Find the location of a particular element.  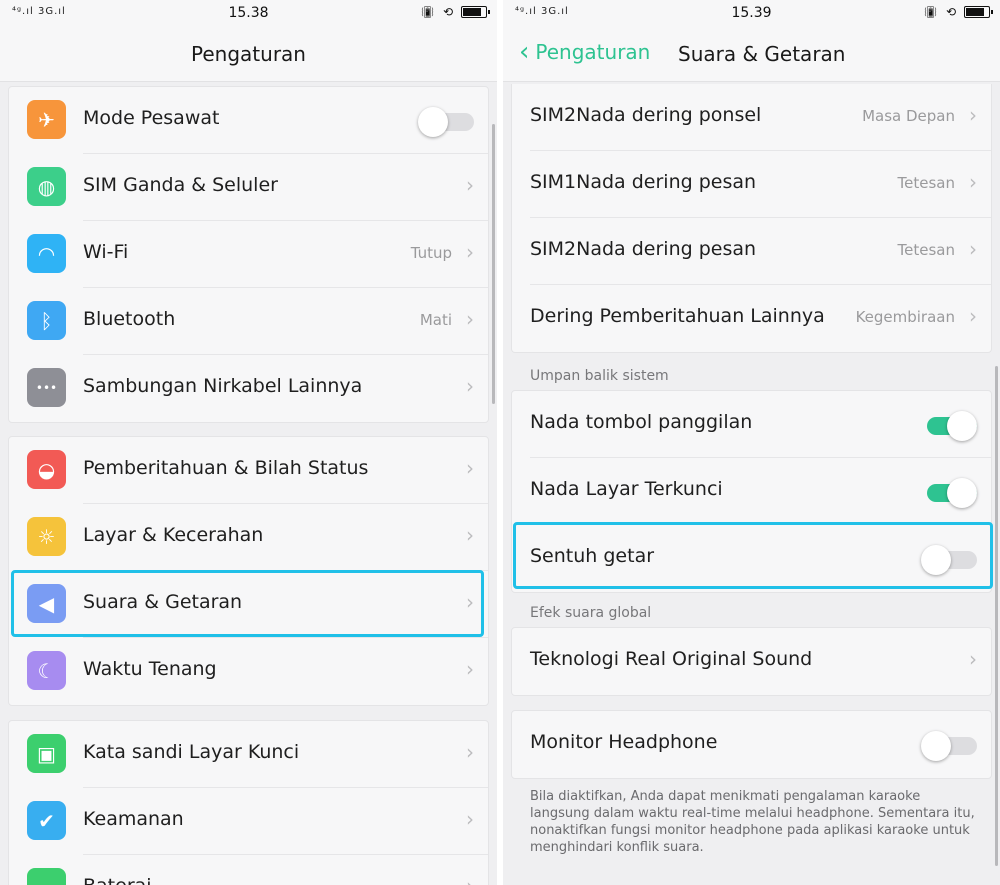

ringtone-item-sim2nada-dering-pesan: SIM2Nada dering pesan Tetesan › is located at coordinates (751, 251).